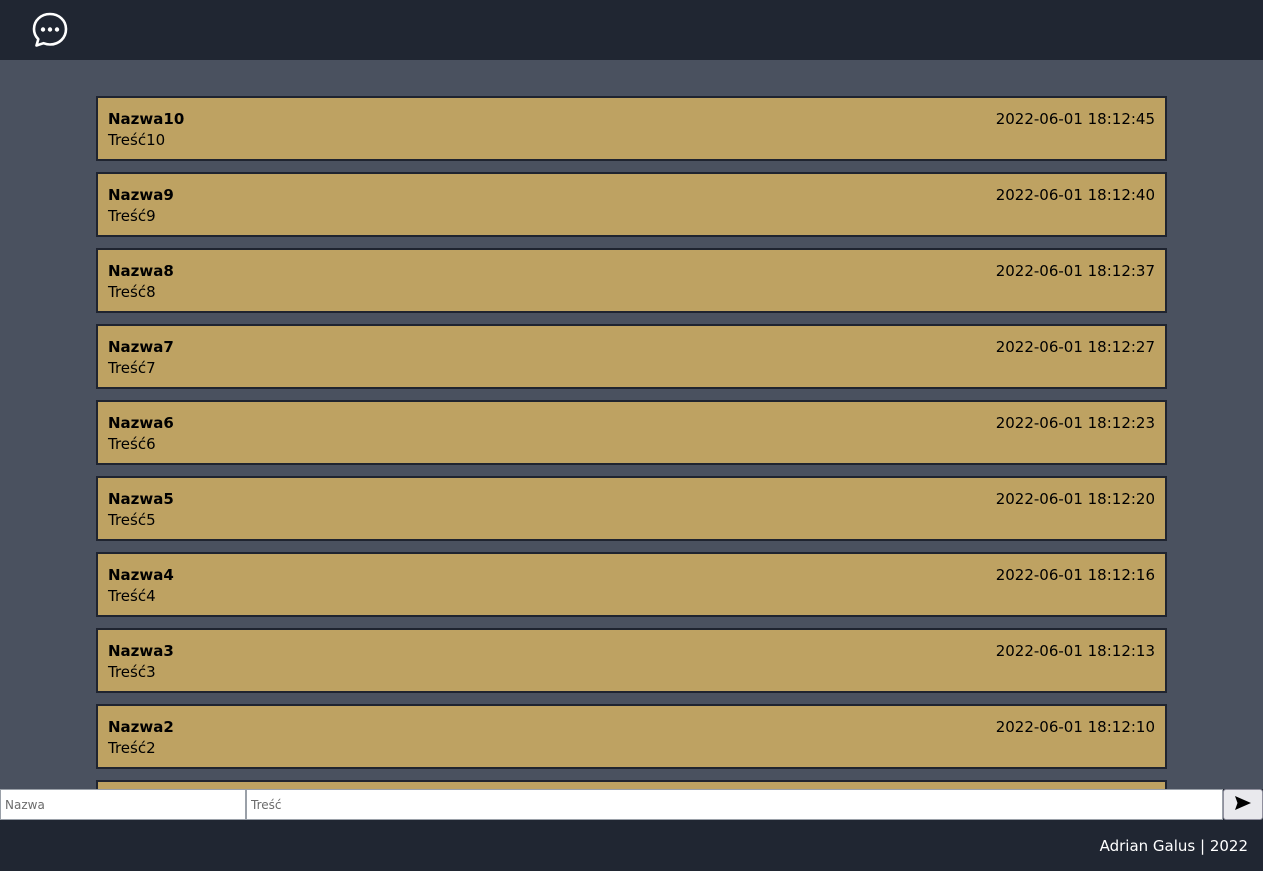 Image resolution: width=1263 pixels, height=871 pixels. I want to click on message-text: Treść4, so click(132, 596).